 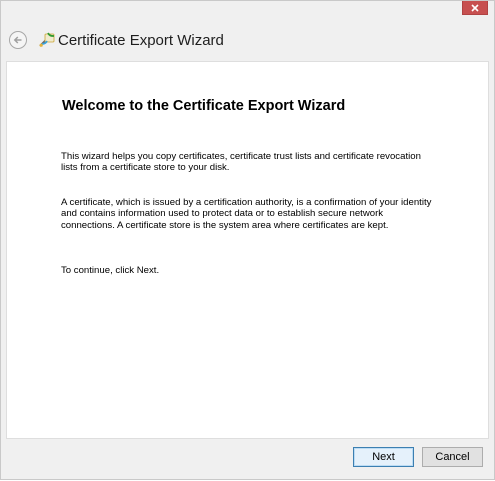 I want to click on close-button, so click(x=475, y=8).